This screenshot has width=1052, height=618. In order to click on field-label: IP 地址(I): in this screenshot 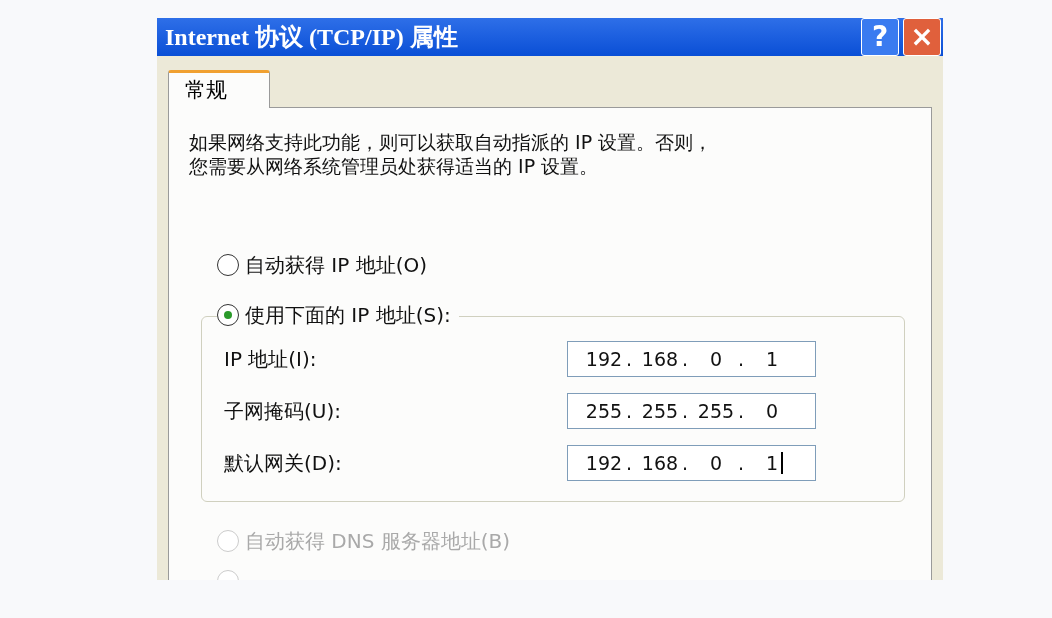, I will do `click(270, 359)`.